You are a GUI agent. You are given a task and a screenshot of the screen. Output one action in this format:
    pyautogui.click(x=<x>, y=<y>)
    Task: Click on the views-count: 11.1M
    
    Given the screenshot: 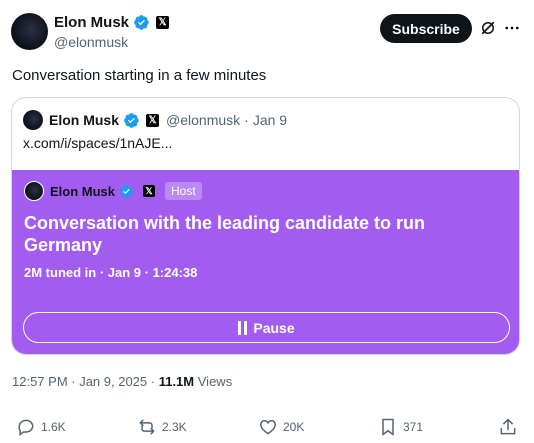 What is the action you would take?
    pyautogui.click(x=176, y=381)
    